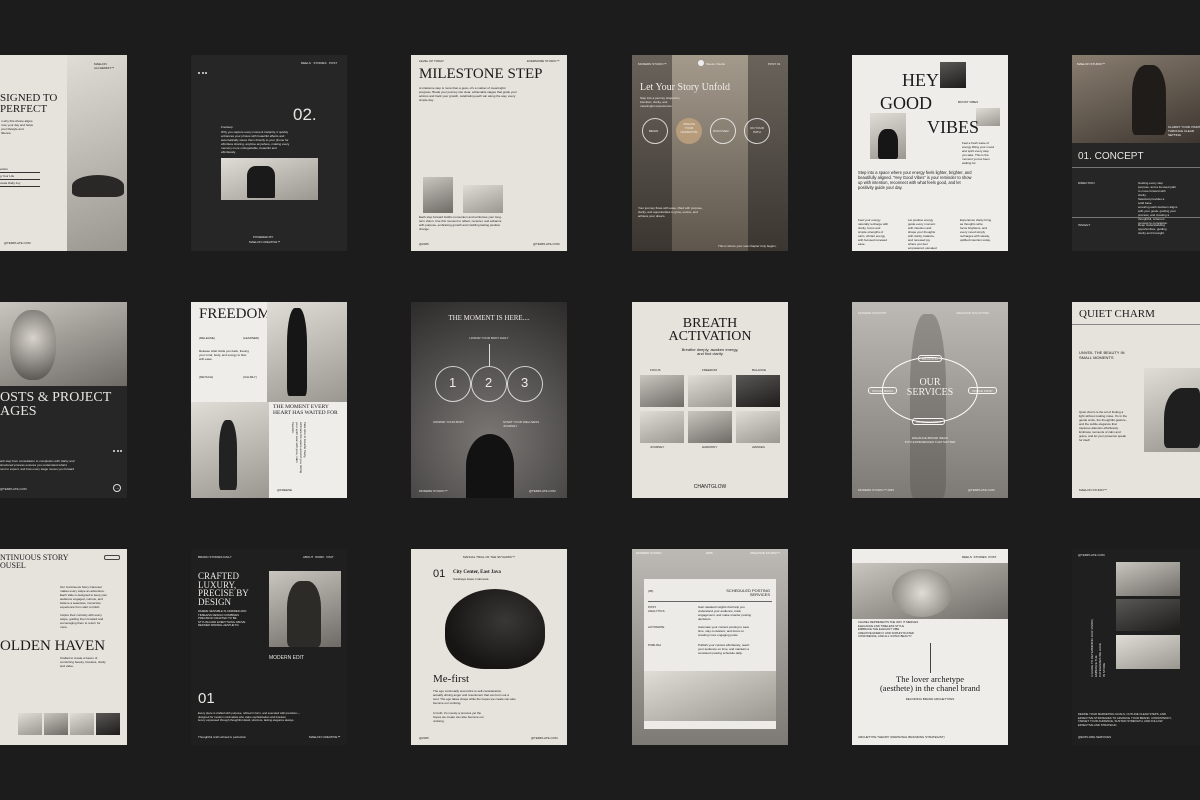 This screenshot has height=800, width=1200. What do you see at coordinates (757, 130) in the screenshot?
I see `step-label: ON YOUR PATH` at bounding box center [757, 130].